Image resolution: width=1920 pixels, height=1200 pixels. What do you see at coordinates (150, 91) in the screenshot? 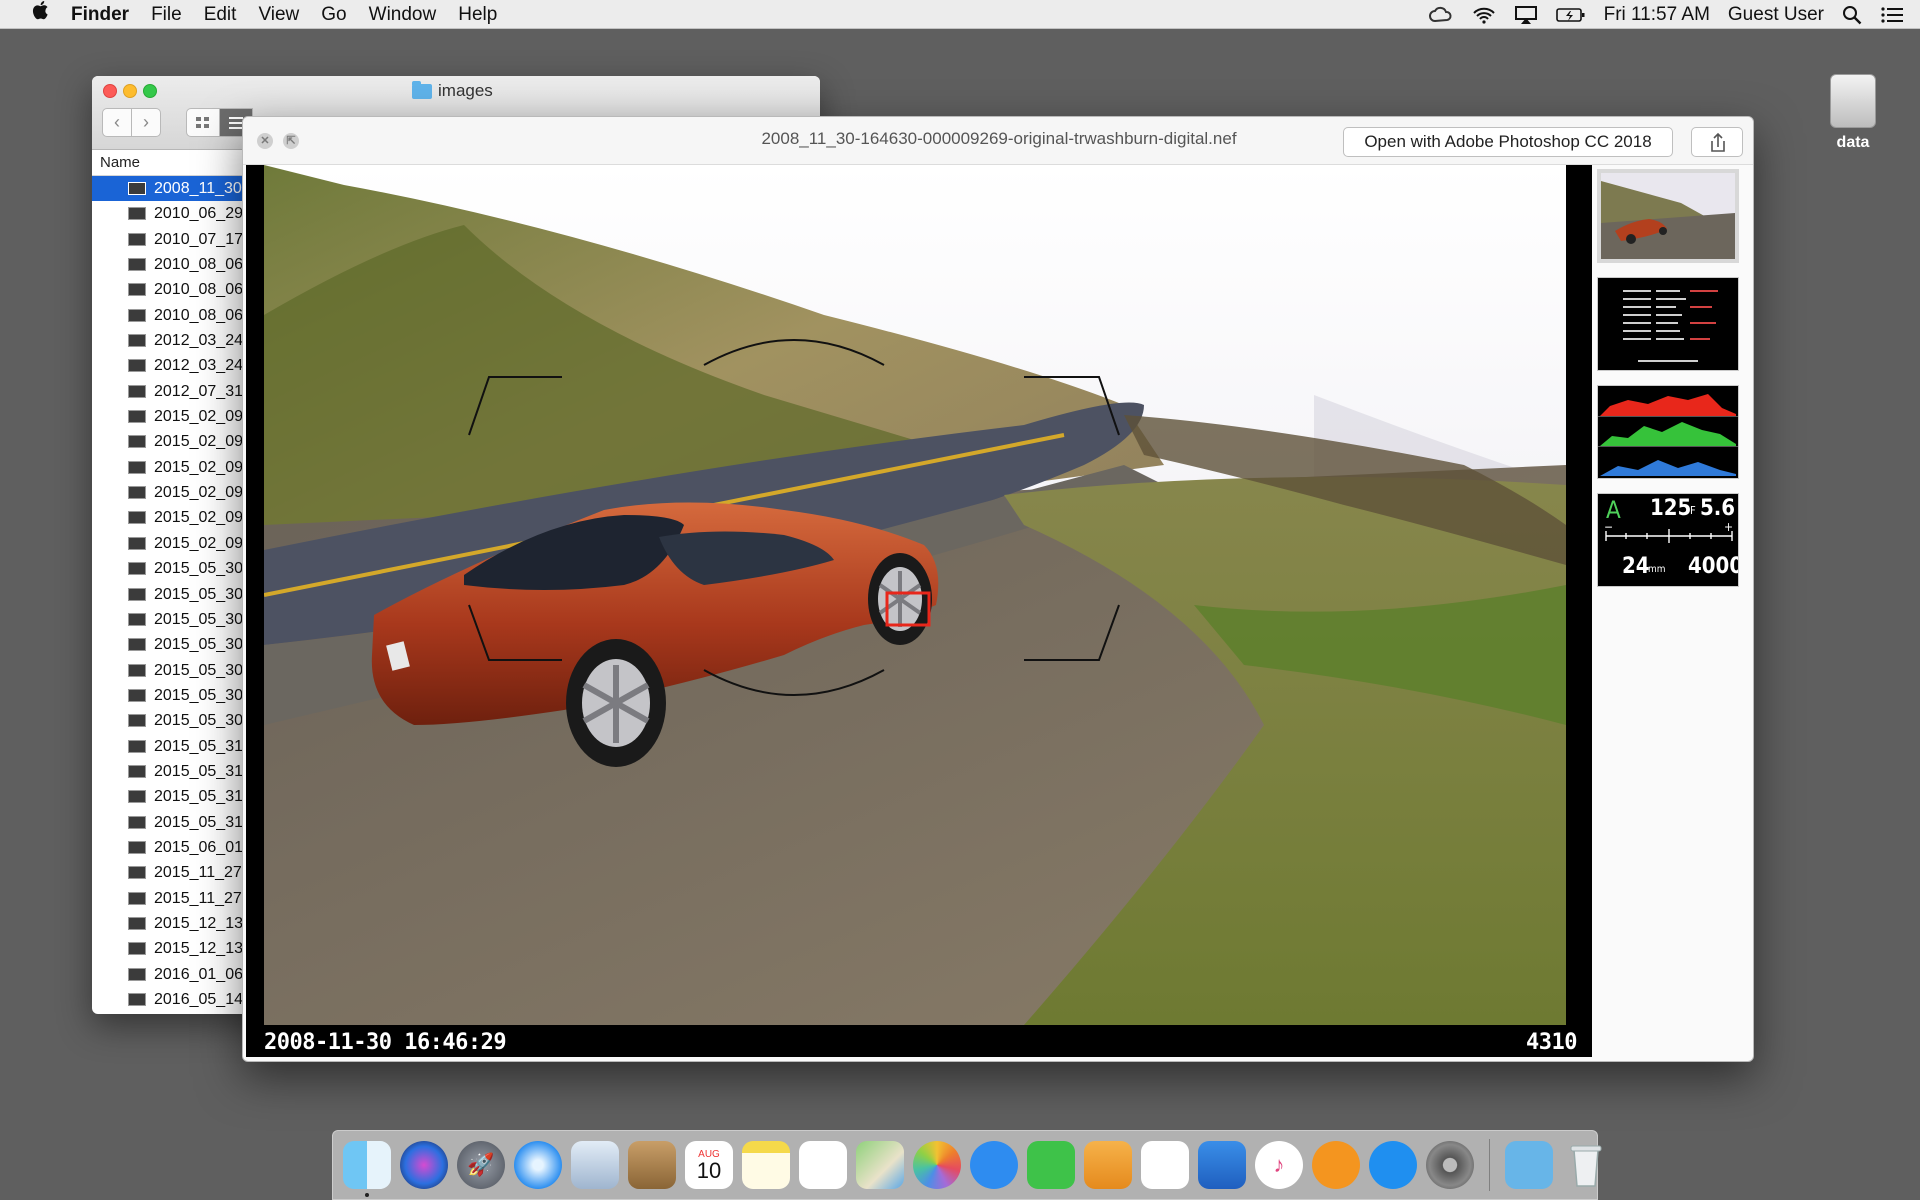
I see `zoom-button` at bounding box center [150, 91].